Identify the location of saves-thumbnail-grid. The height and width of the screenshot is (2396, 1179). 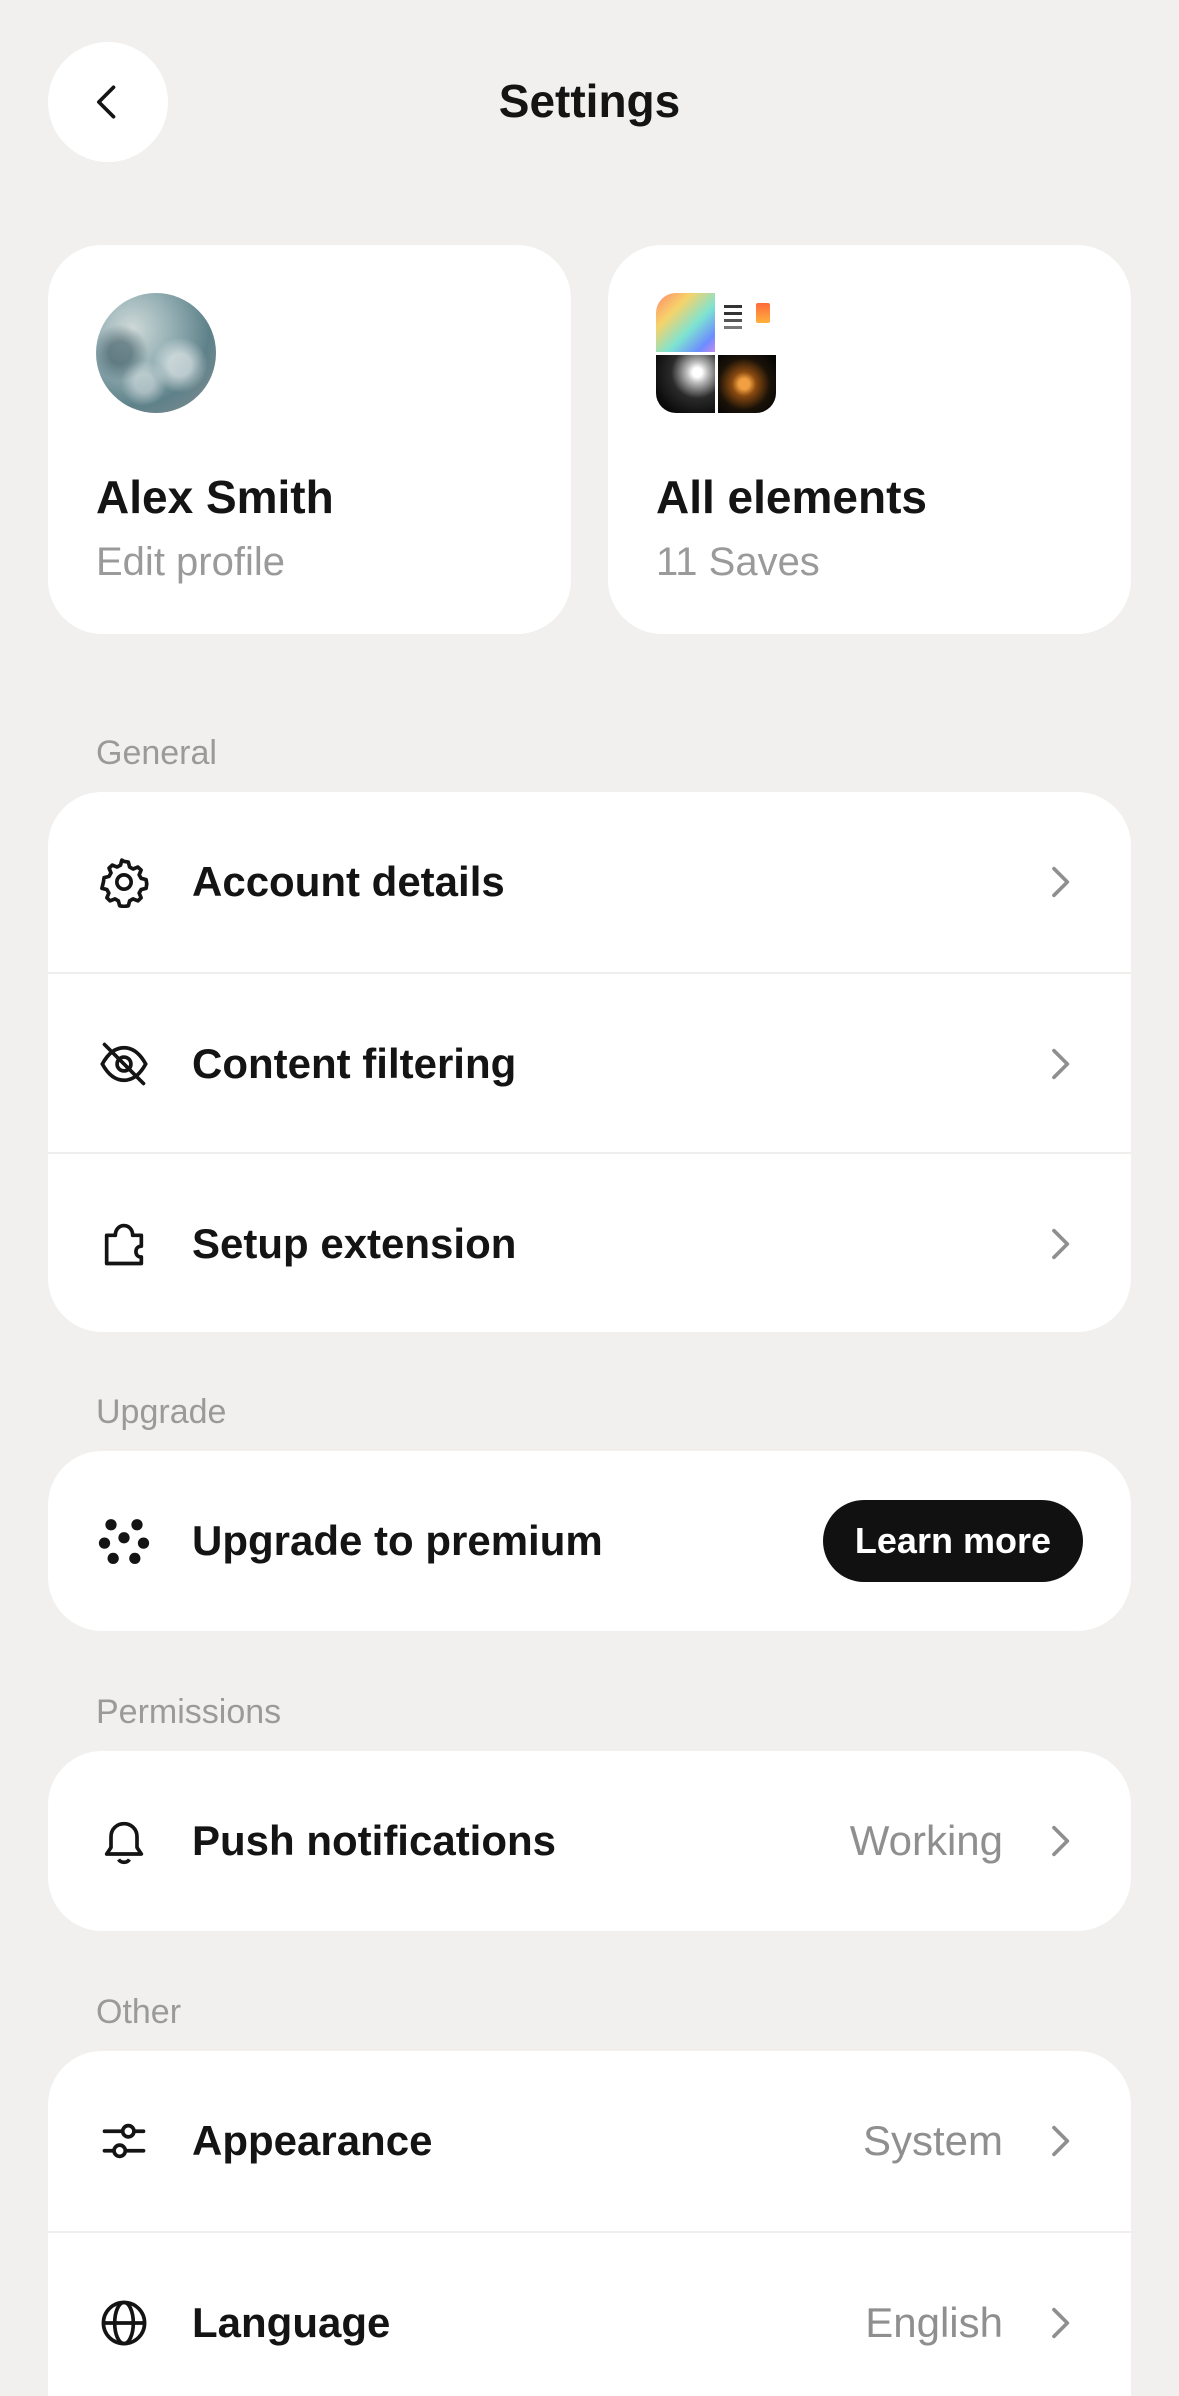
(716, 353).